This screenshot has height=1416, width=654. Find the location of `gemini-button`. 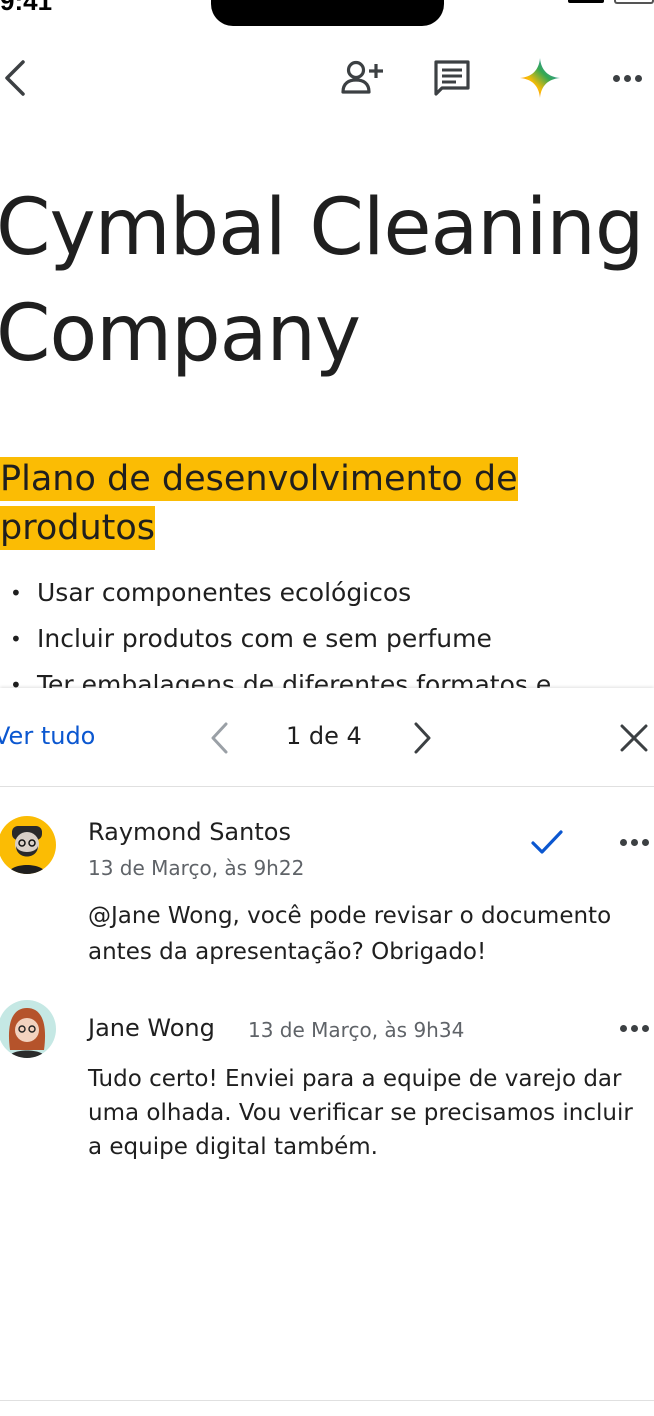

gemini-button is located at coordinates (540, 78).